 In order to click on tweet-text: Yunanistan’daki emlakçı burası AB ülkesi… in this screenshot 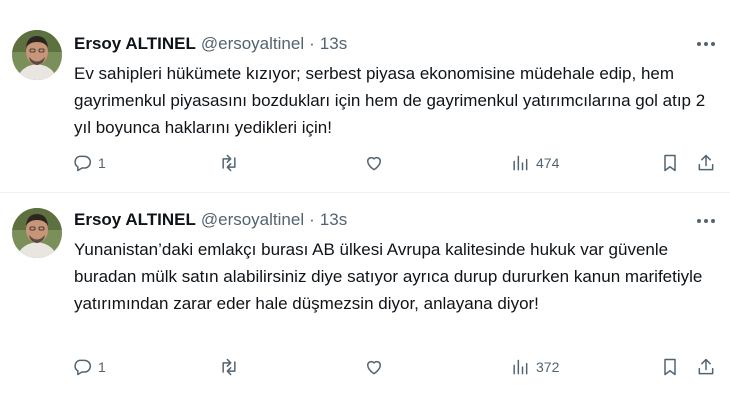, I will do `click(388, 276)`.